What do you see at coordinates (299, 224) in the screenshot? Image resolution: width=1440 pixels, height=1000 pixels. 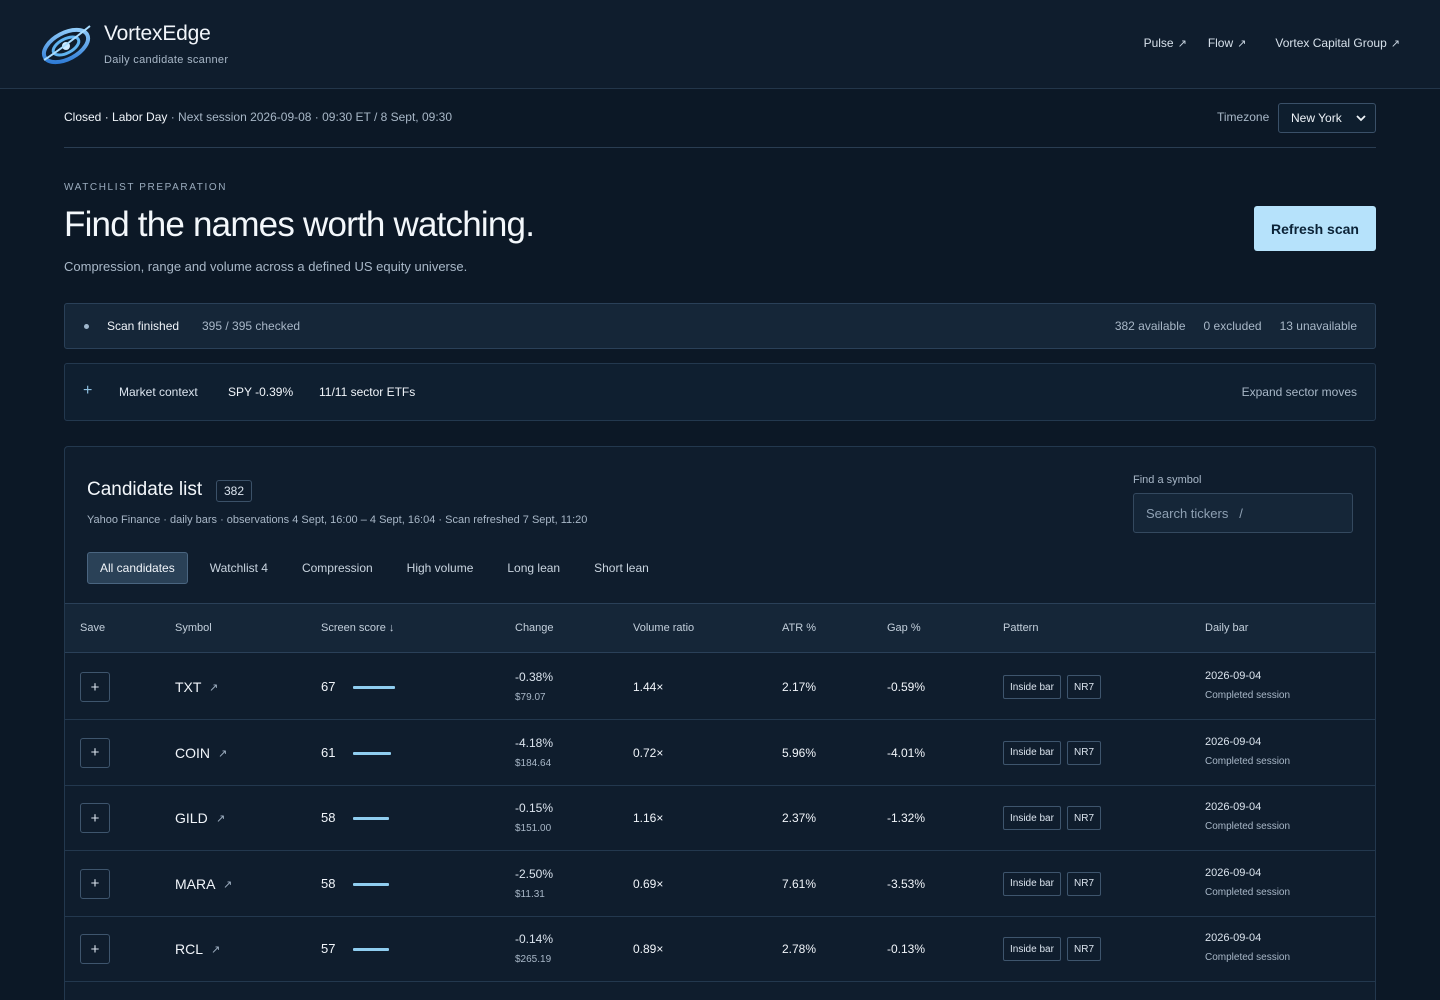 I see `page-title: Find the names worth watching.` at bounding box center [299, 224].